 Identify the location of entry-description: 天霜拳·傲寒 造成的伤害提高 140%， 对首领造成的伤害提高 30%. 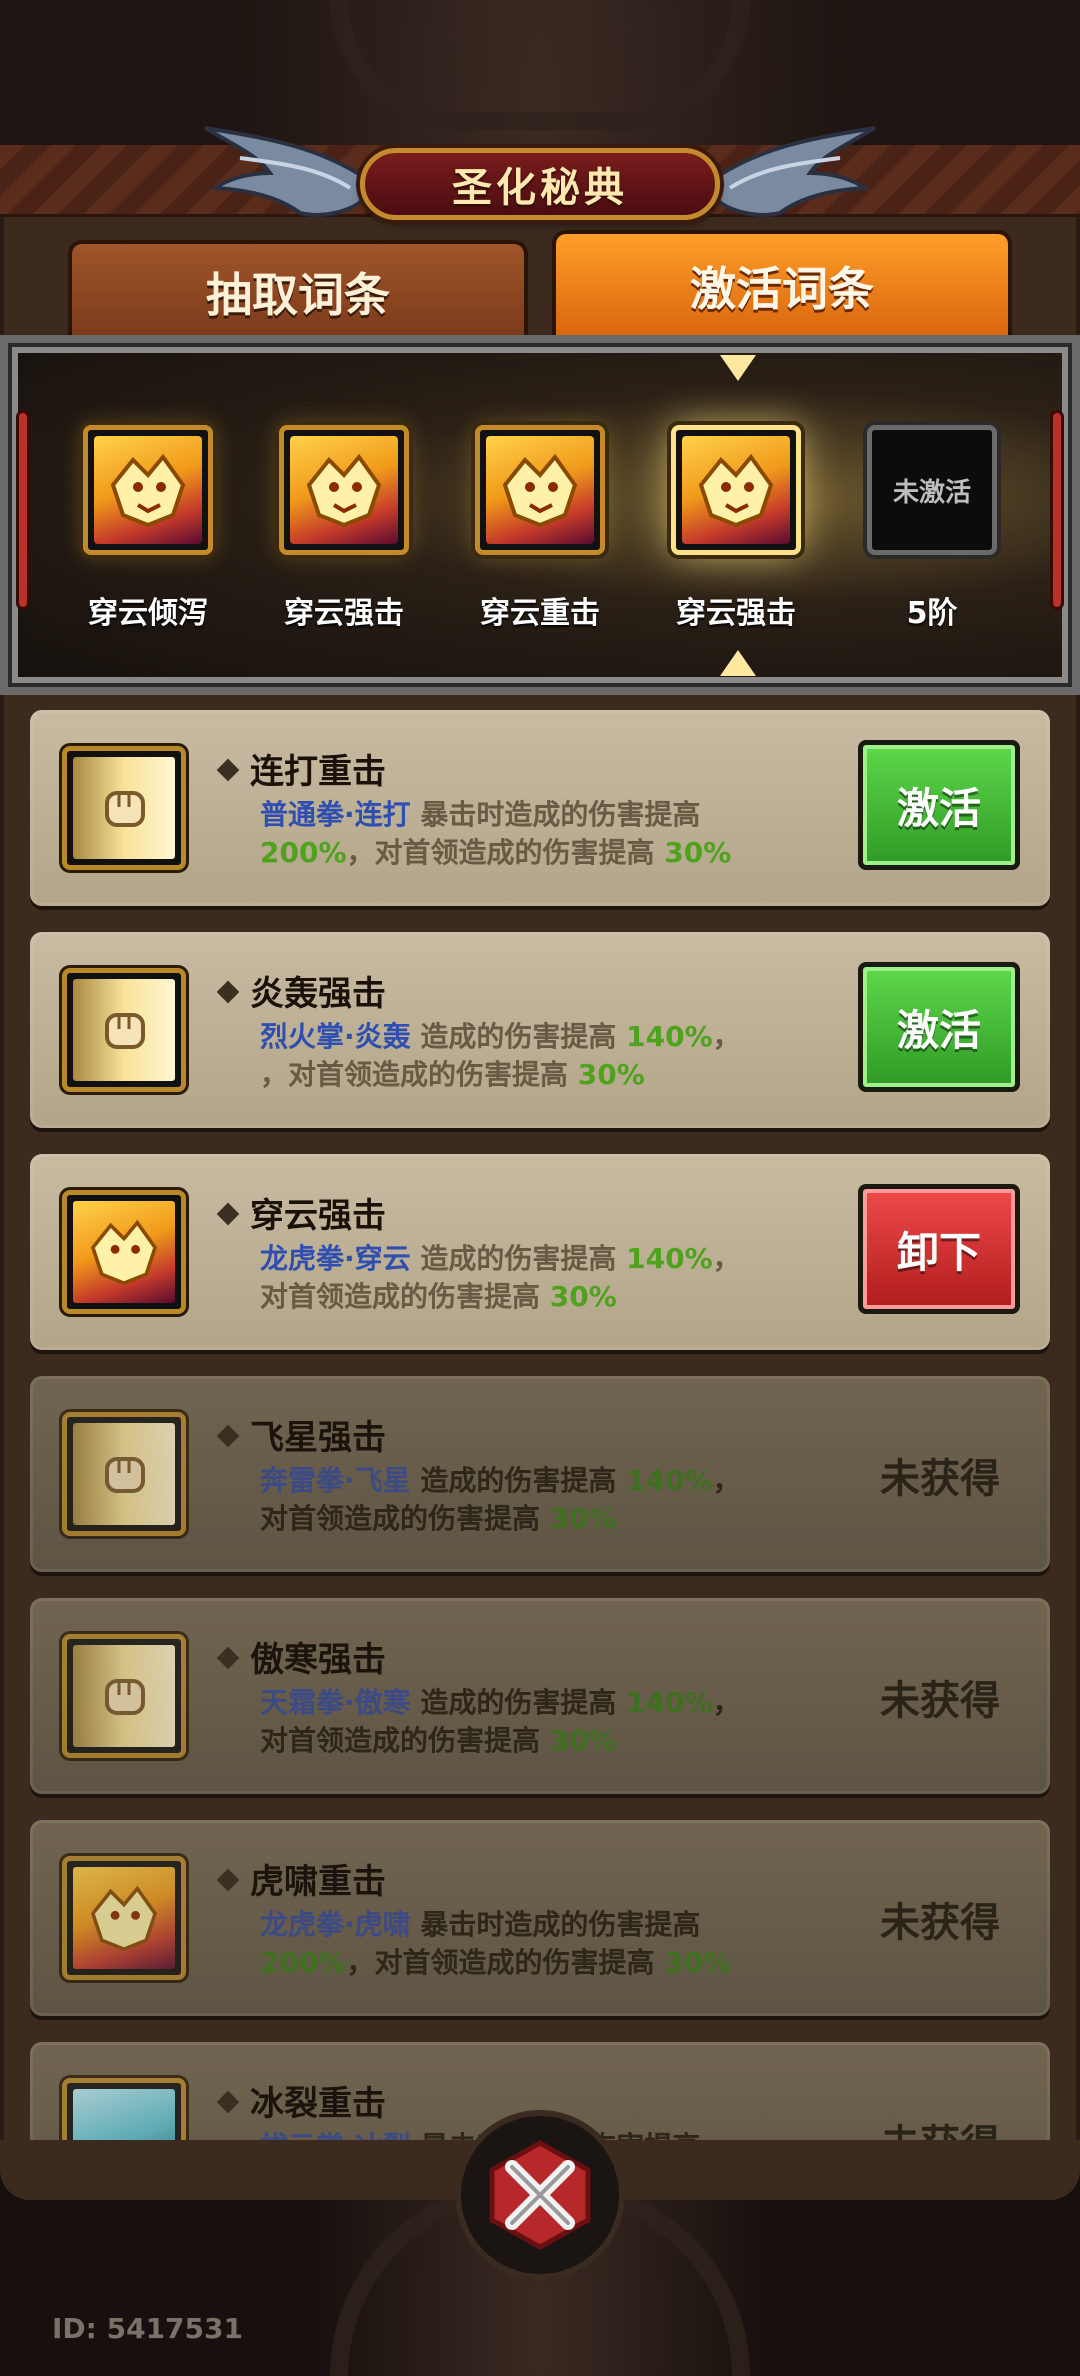
(500, 1721).